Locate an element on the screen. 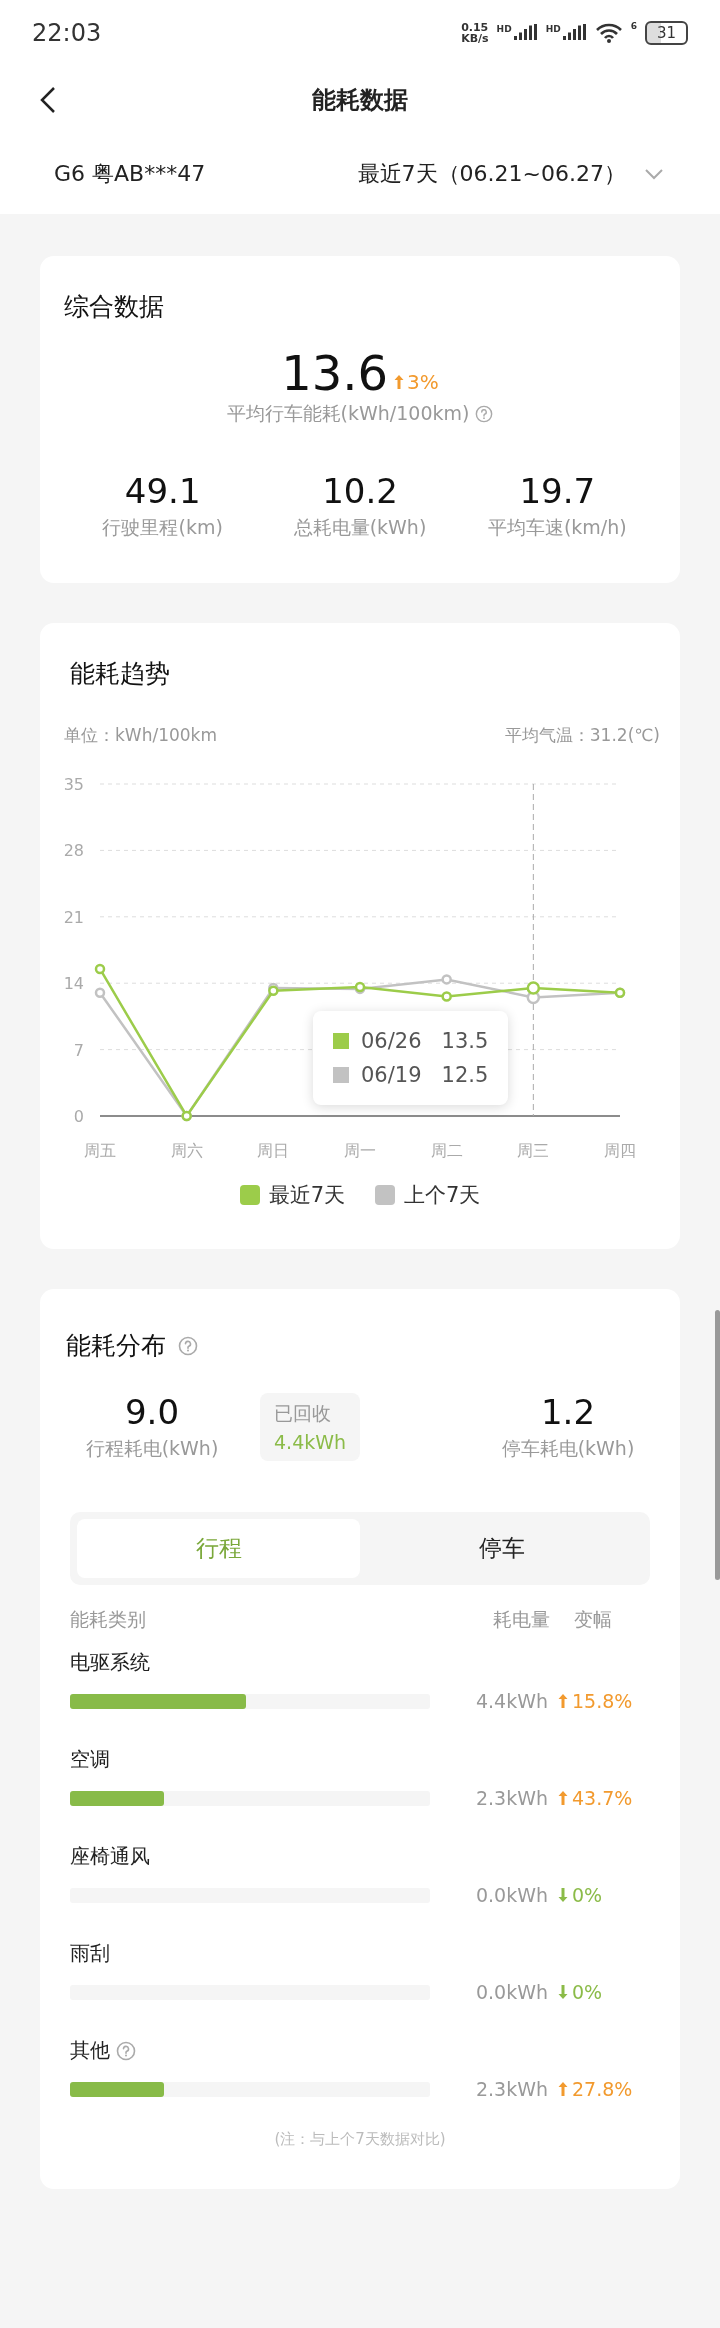  change-value: 15.8% is located at coordinates (602, 1701).